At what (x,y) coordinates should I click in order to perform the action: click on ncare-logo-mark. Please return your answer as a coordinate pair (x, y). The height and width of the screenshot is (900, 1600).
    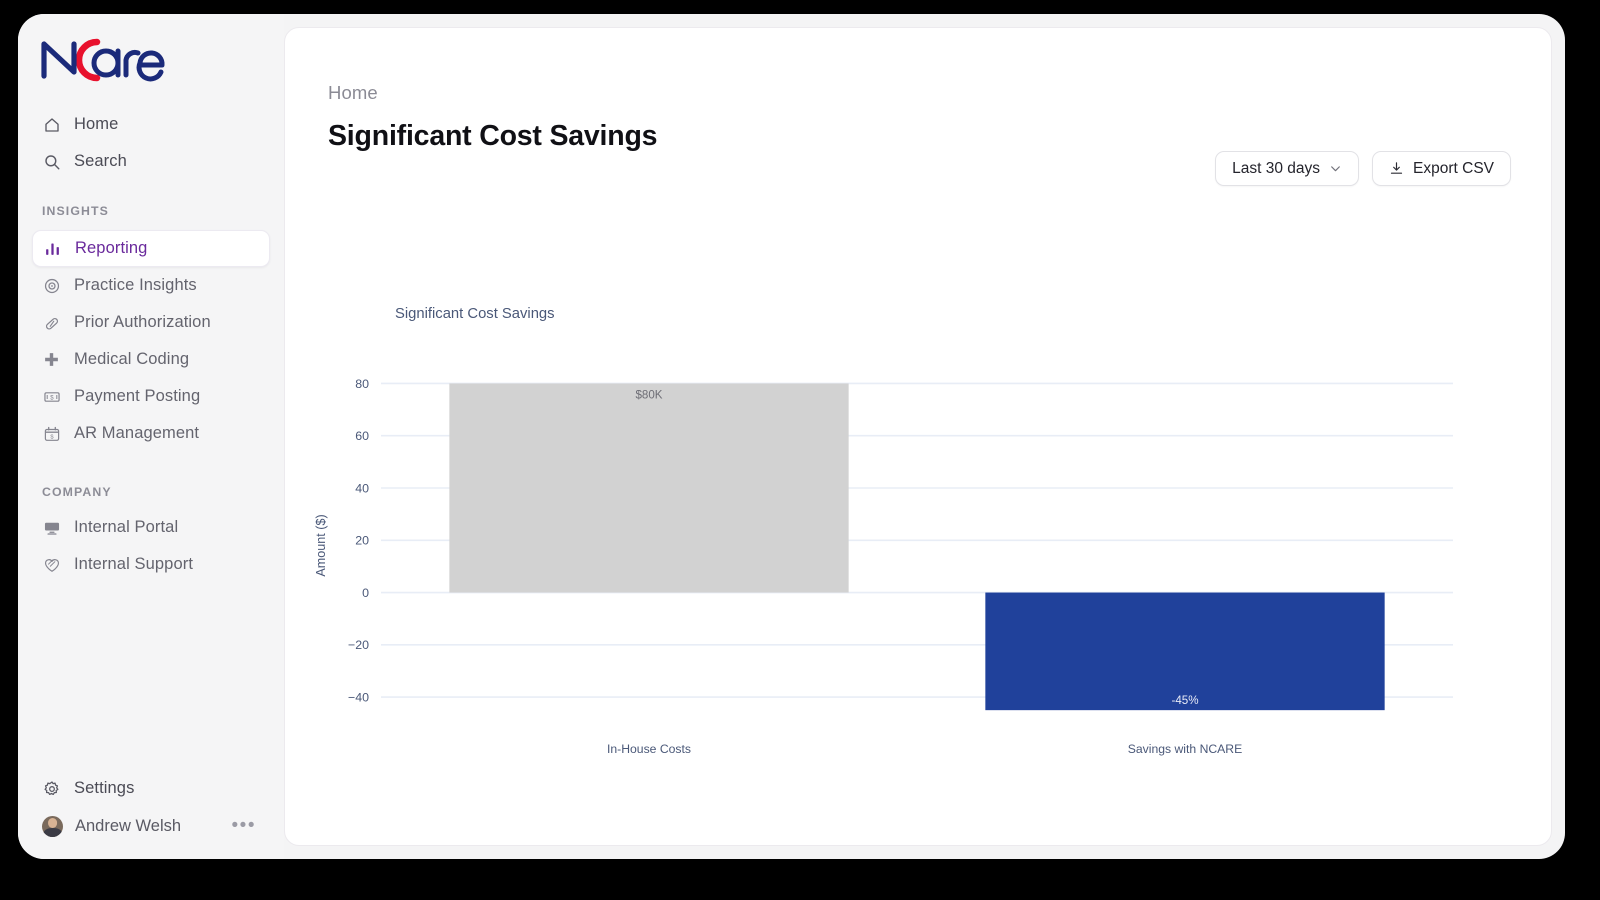
    Looking at the image, I should click on (109, 60).